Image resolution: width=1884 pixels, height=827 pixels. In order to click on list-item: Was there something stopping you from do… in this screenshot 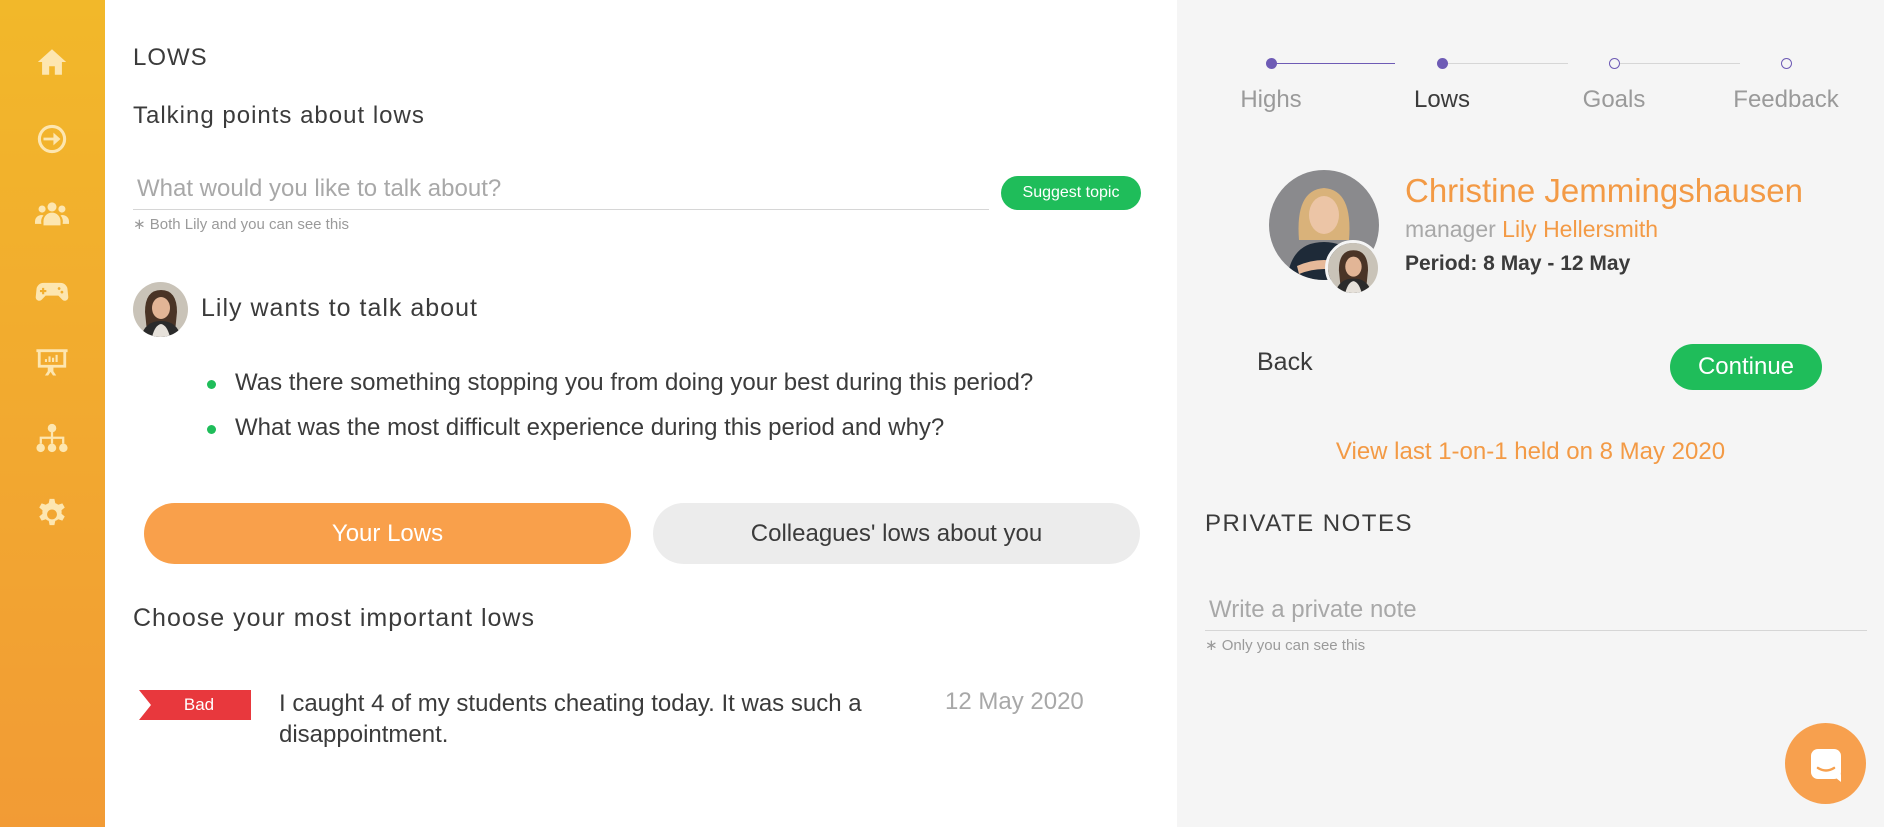, I will do `click(619, 383)`.